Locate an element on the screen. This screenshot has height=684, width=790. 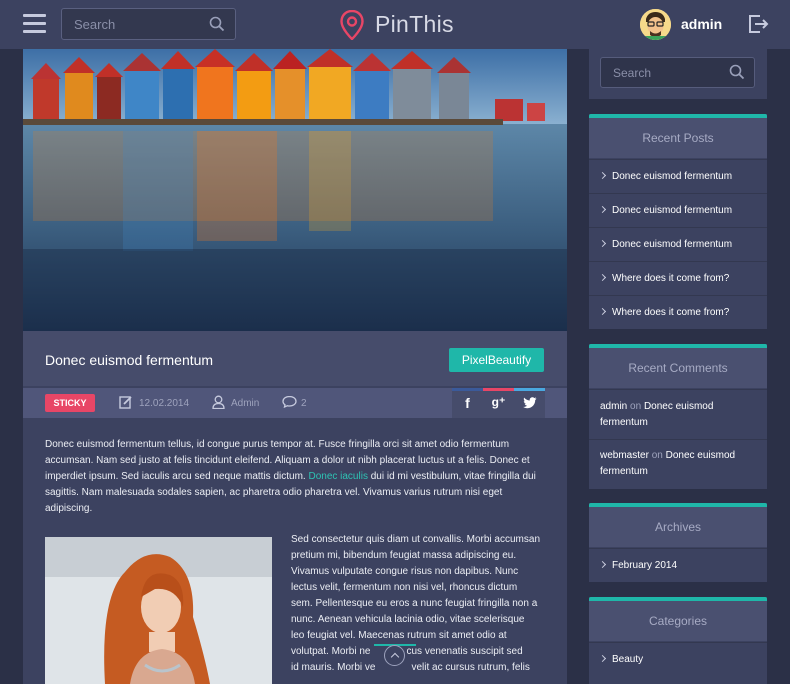
header-search is located at coordinates (148, 24).